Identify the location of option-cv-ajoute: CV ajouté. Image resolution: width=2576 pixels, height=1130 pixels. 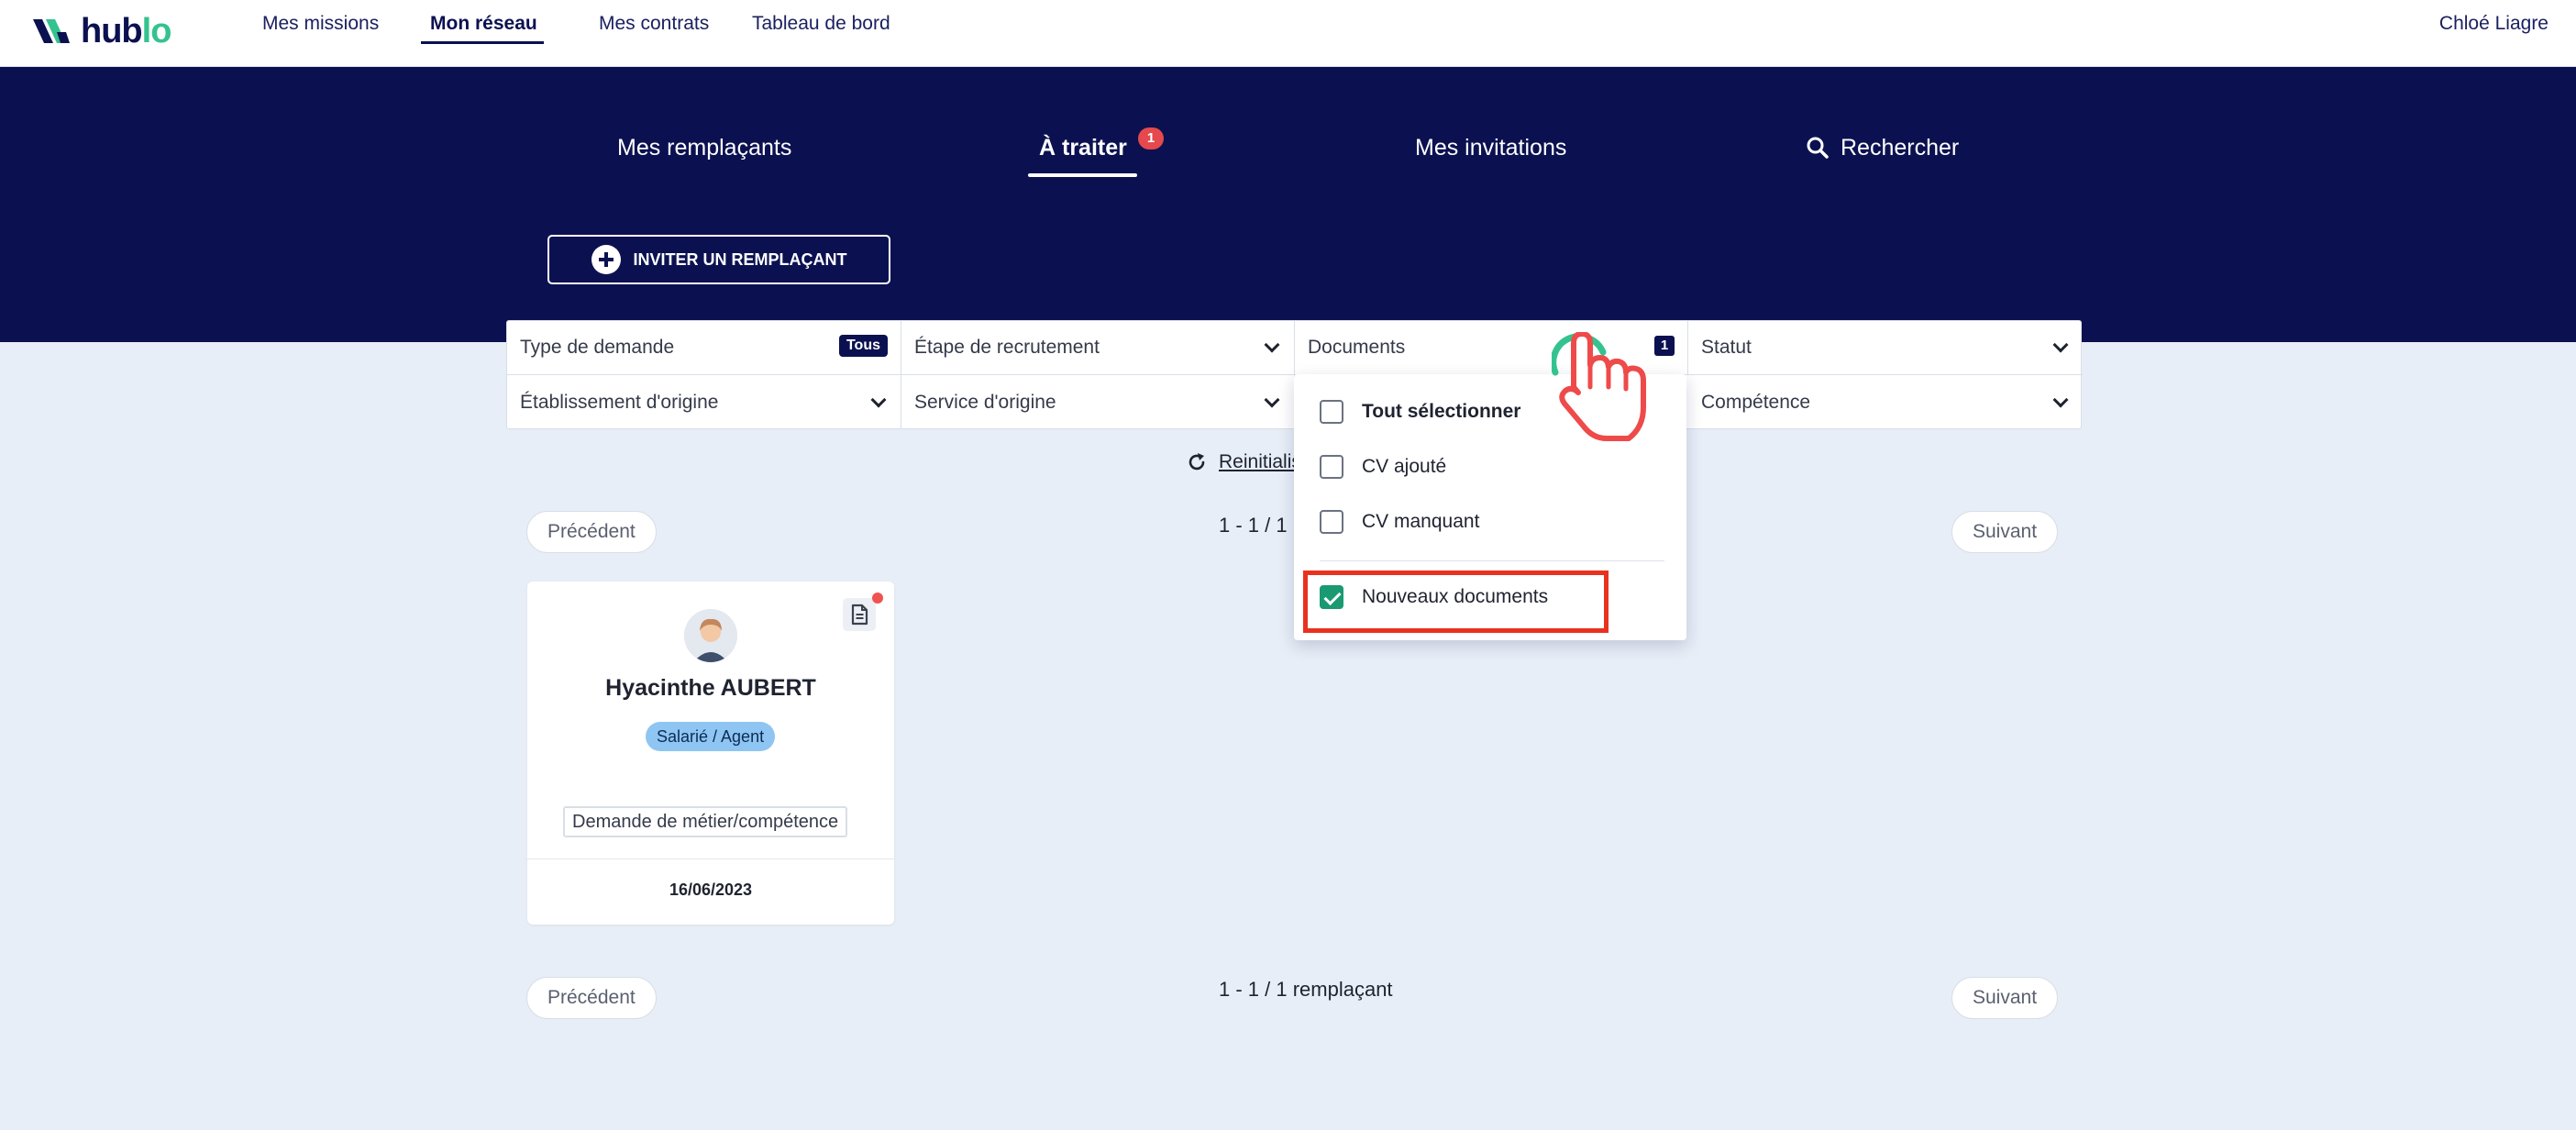
(1383, 467).